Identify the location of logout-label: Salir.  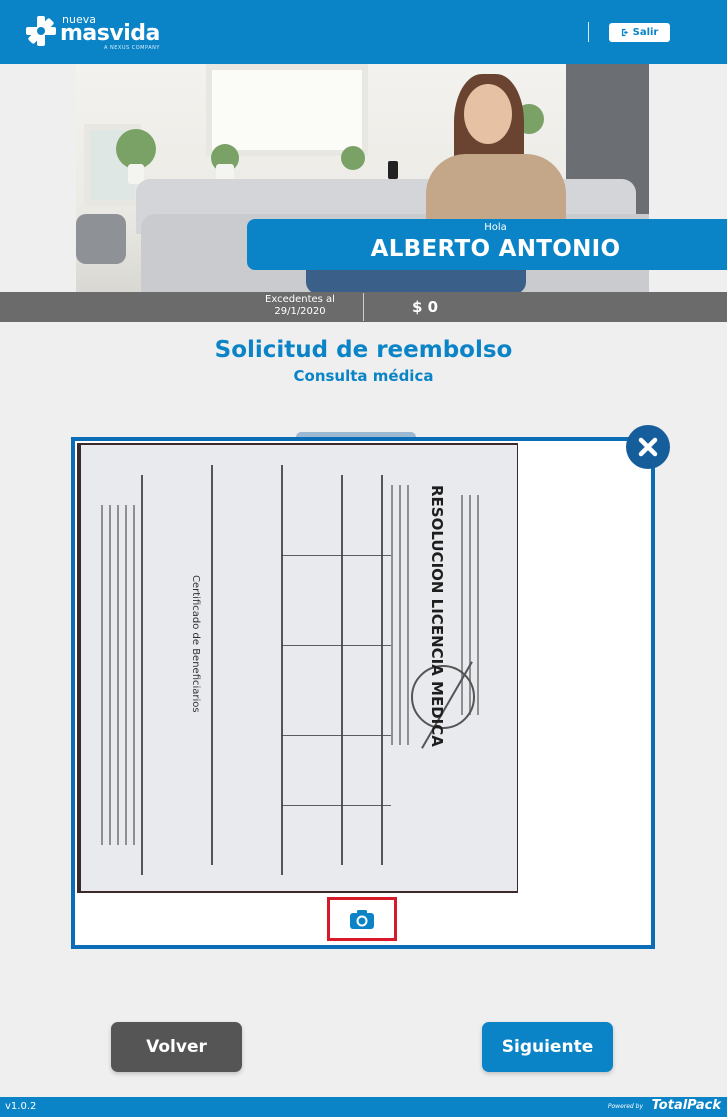
(645, 32).